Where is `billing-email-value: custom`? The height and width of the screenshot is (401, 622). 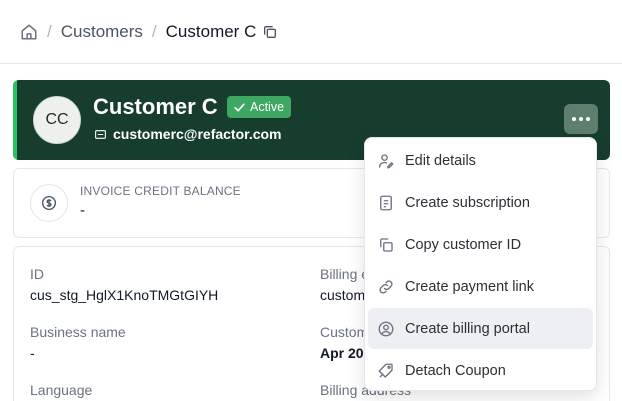
billing-email-value: custom is located at coordinates (343, 295).